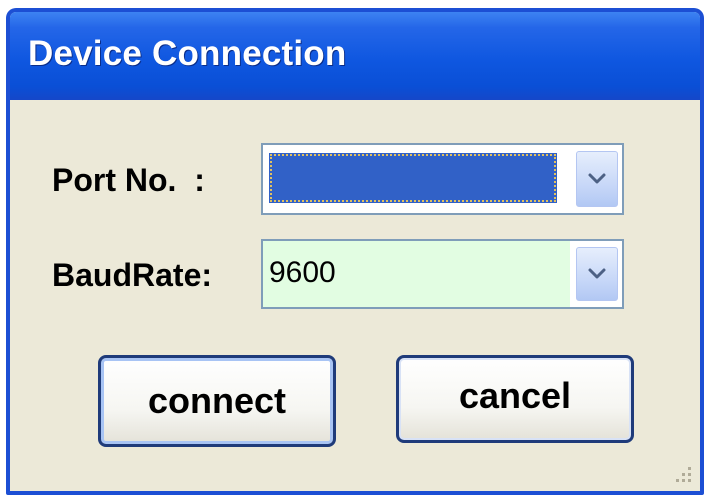 The width and height of the screenshot is (712, 503). Describe the element at coordinates (128, 180) in the screenshot. I see `port-label: Port No. :` at that location.